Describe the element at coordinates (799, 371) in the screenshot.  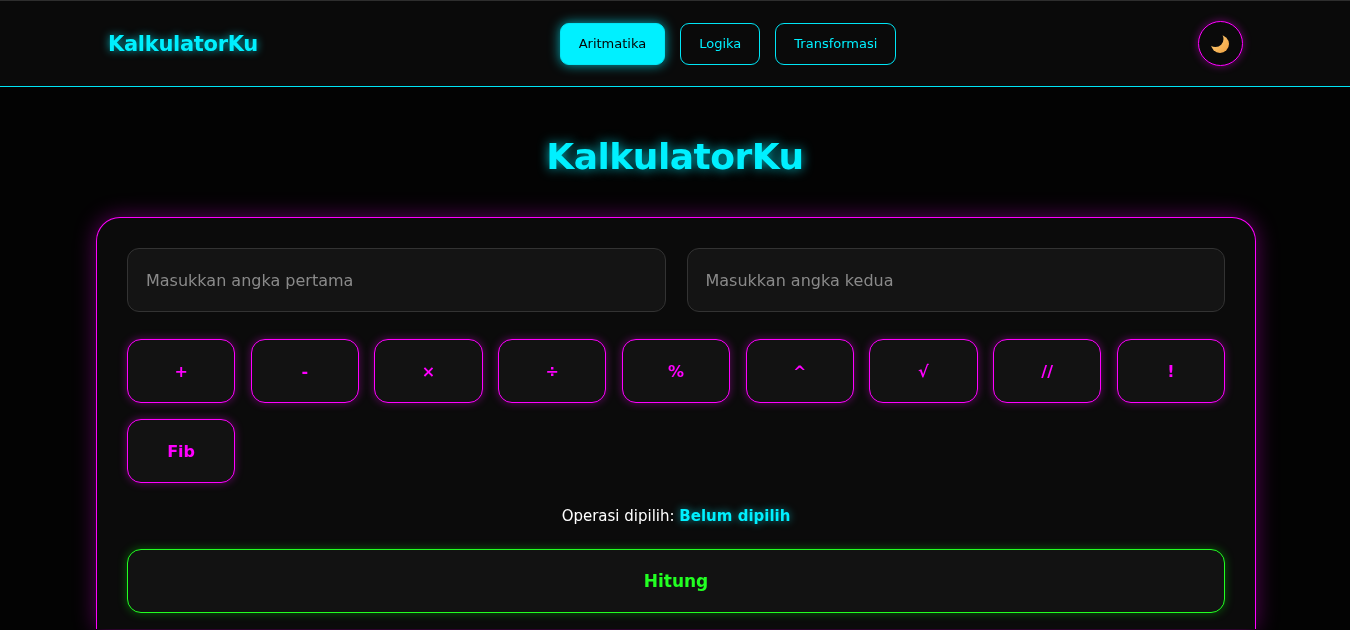
I see `operation-button: ^` at that location.